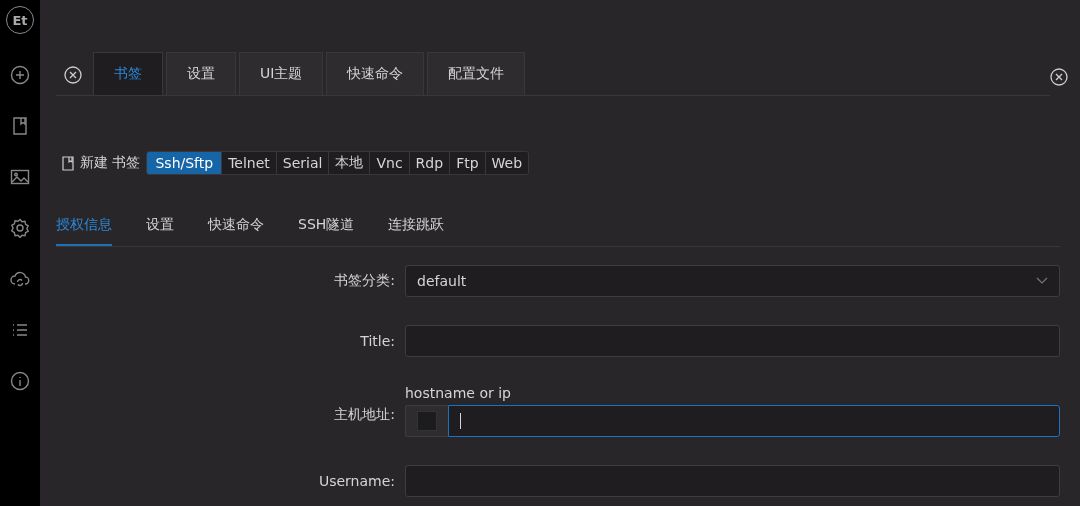 The image size is (1080, 506). Describe the element at coordinates (248, 163) in the screenshot. I see `type-button: Telnet` at that location.